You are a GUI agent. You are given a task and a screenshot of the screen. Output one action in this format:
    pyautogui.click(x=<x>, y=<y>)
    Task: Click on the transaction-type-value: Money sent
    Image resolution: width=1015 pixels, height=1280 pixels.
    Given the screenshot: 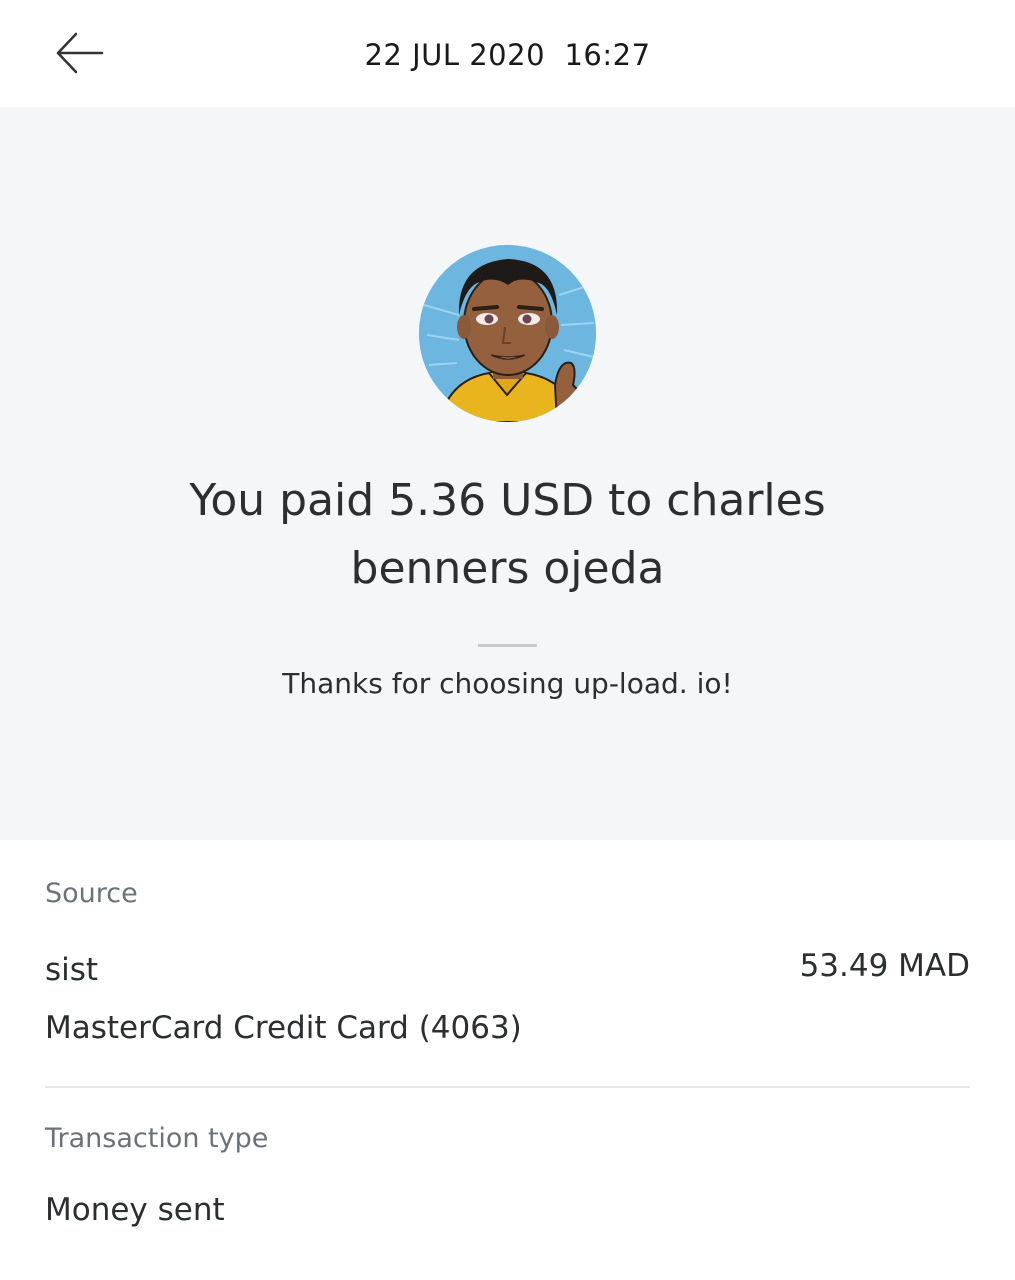 What is the action you would take?
    pyautogui.click(x=135, y=1210)
    